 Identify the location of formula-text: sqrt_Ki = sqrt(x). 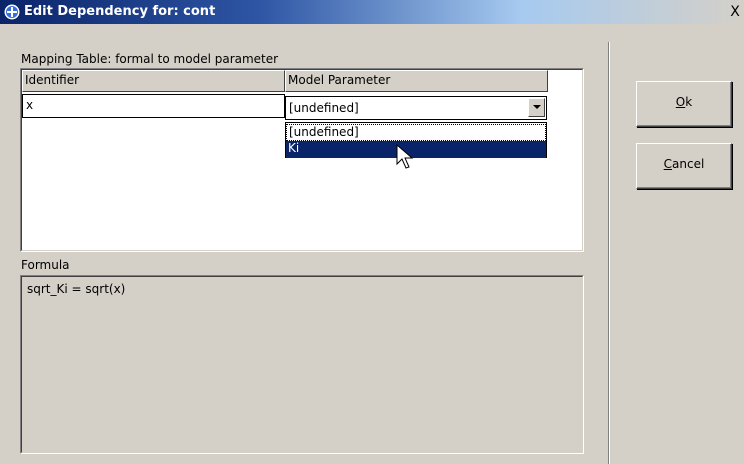
(76, 289).